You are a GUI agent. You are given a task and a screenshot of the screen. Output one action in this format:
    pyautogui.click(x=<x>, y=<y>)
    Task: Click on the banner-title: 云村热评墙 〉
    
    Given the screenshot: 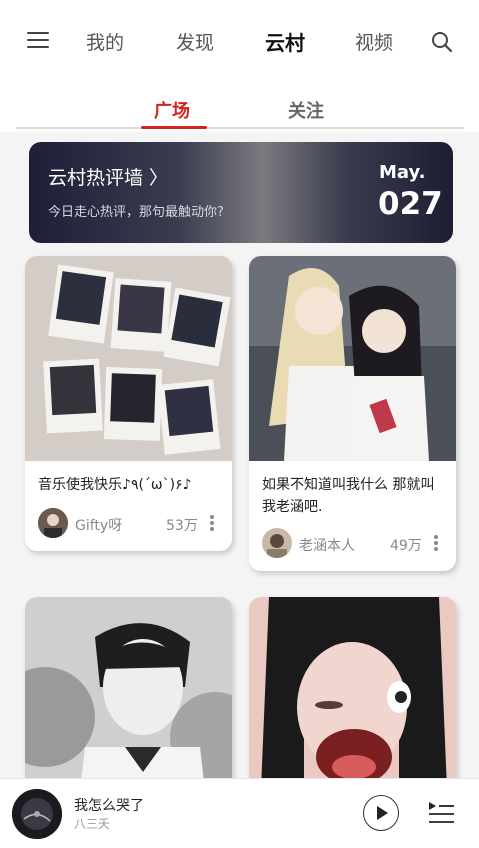 What is the action you would take?
    pyautogui.click(x=108, y=178)
    